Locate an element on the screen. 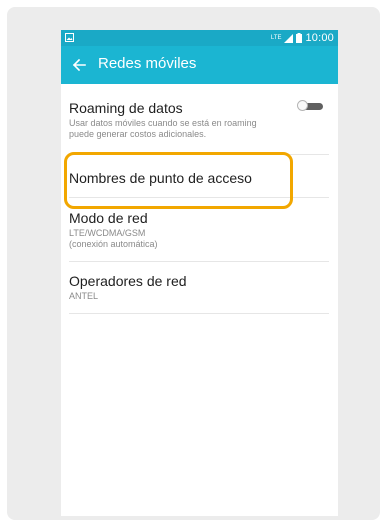  arrow-back-icon is located at coordinates (79, 65).